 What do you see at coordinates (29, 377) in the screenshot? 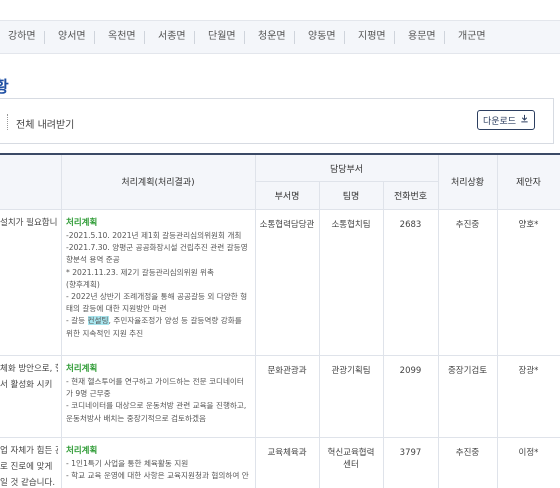
I see `table-row-2-proposal: 체화 방안으로, 헬 서 활성화 시키` at bounding box center [29, 377].